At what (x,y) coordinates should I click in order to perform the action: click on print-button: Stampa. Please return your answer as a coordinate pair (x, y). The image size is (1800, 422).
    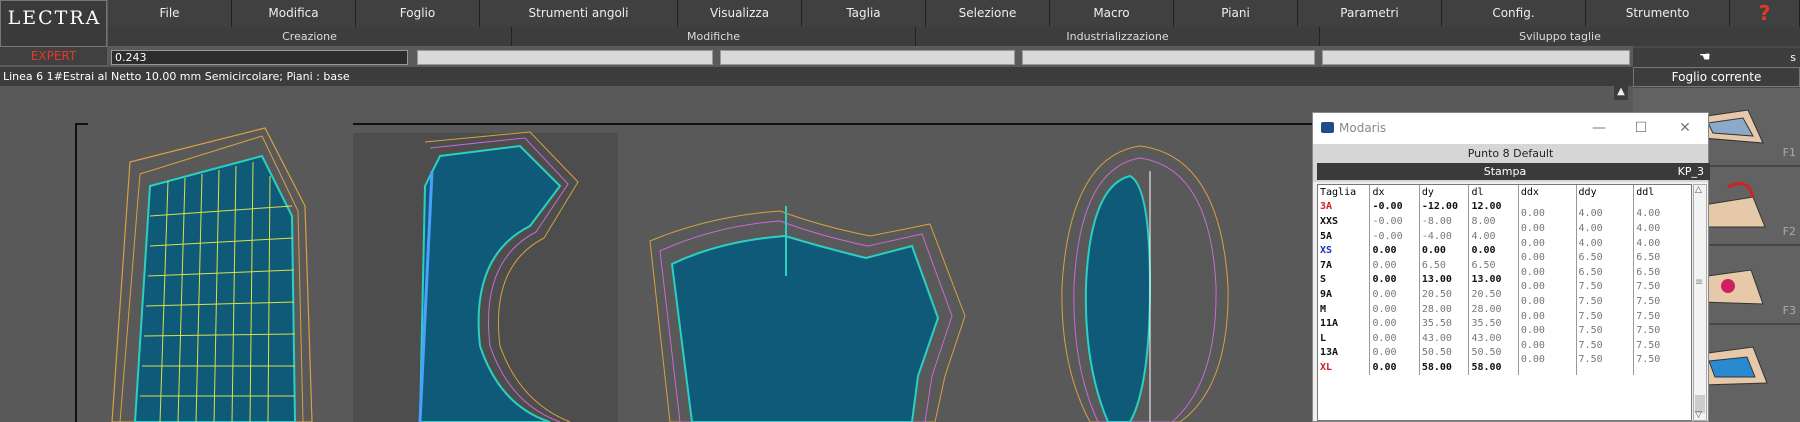
    Looking at the image, I should click on (1505, 171).